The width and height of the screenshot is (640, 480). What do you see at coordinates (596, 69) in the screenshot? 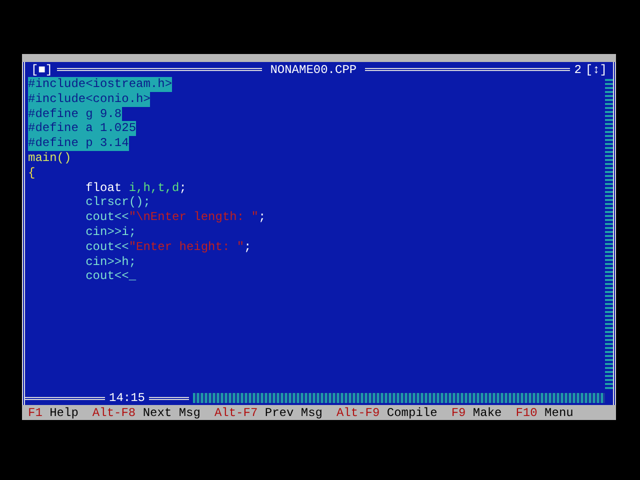
I see `zoom-button: [↕]` at bounding box center [596, 69].